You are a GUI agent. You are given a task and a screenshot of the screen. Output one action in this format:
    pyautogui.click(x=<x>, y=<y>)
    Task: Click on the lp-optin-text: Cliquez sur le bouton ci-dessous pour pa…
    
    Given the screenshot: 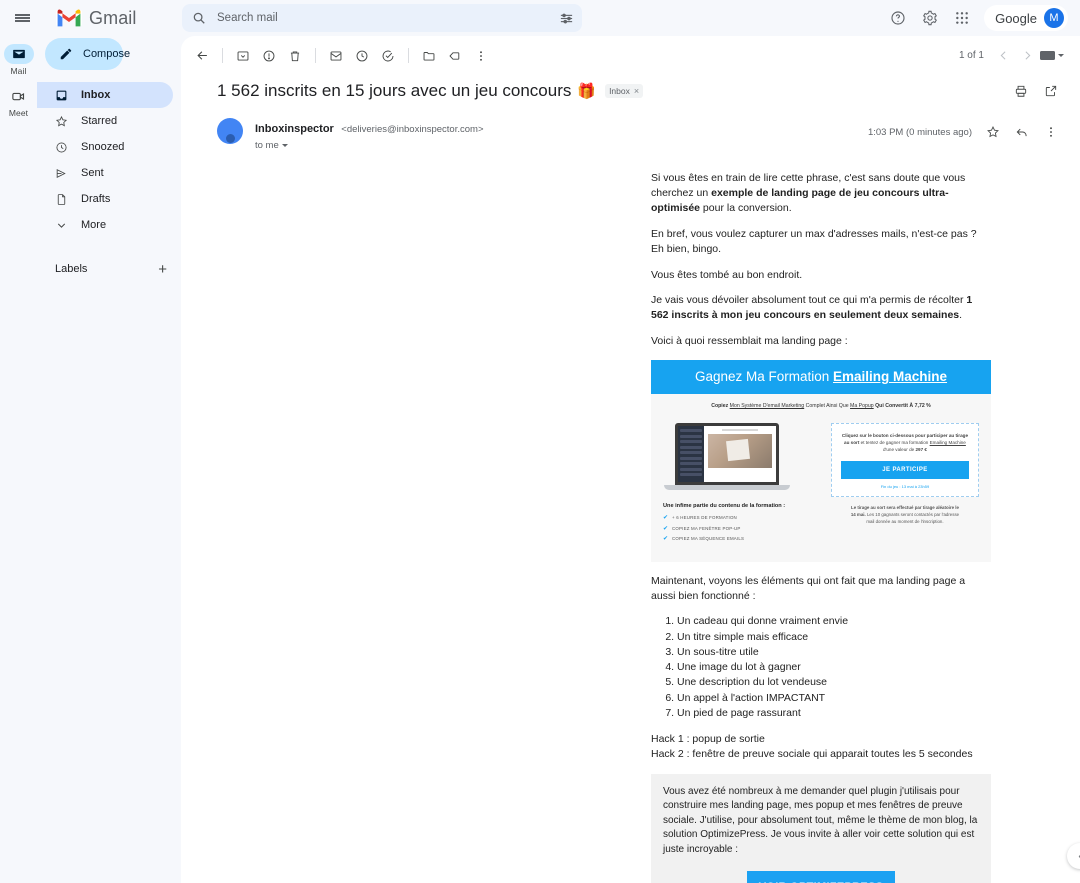 What is the action you would take?
    pyautogui.click(x=905, y=443)
    